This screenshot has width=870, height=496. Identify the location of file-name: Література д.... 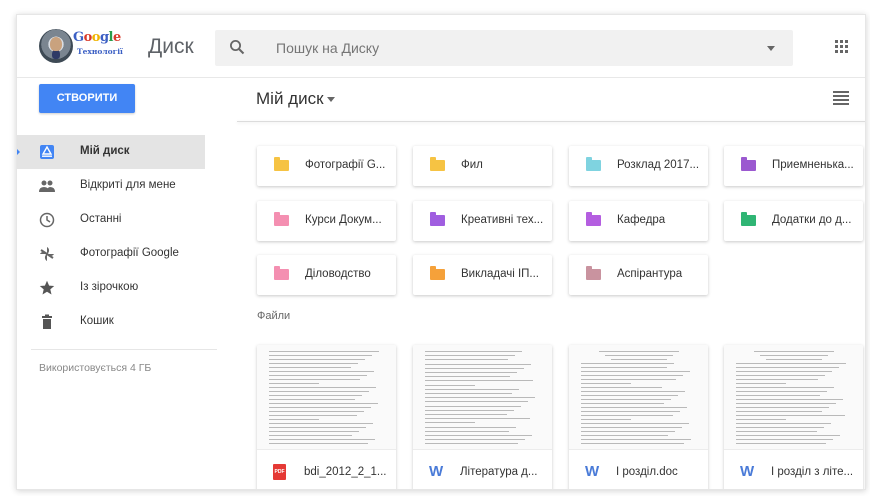
(499, 472).